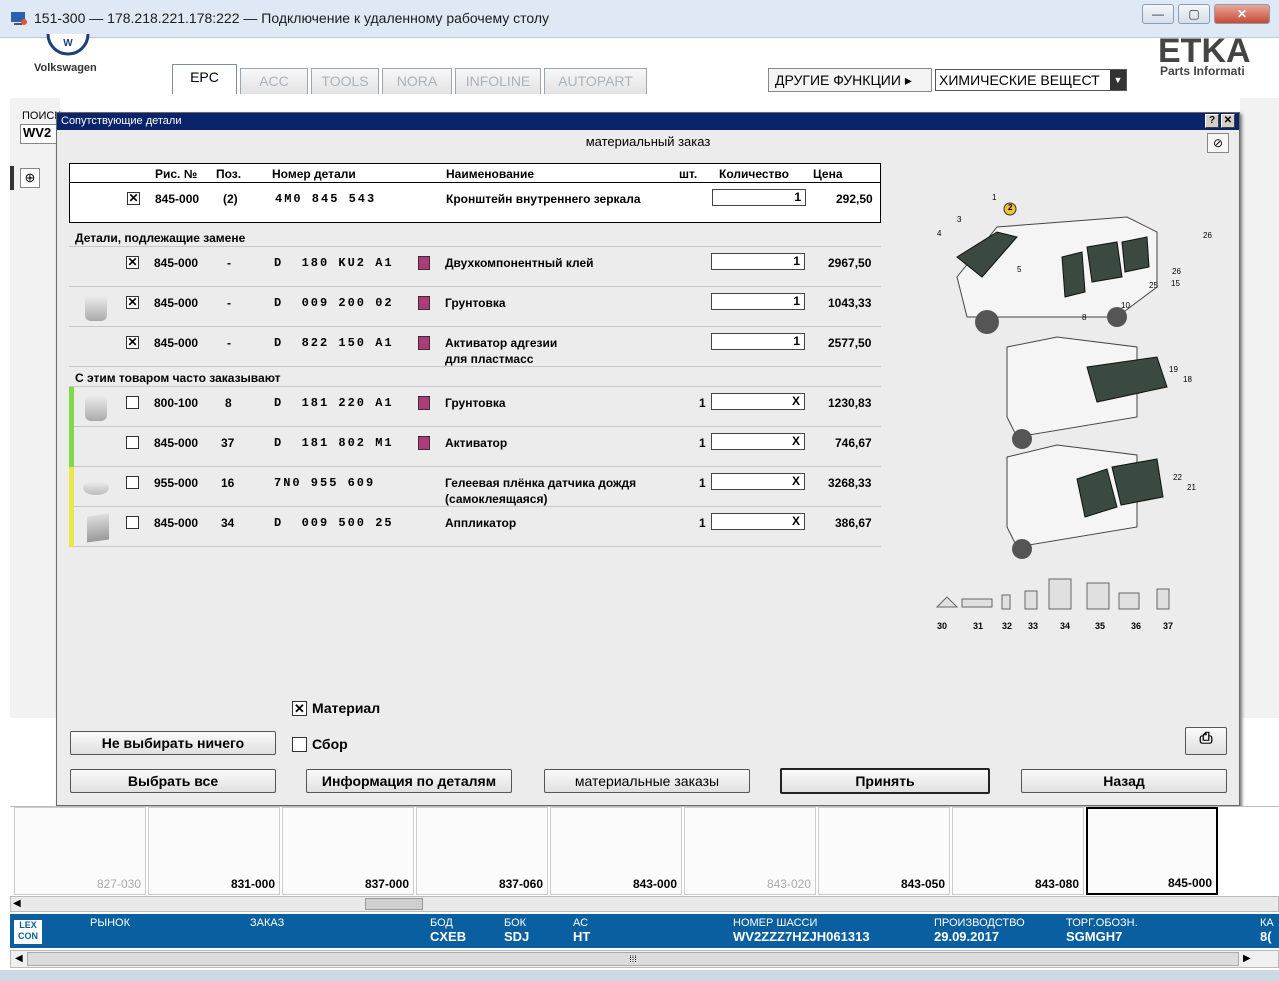 This screenshot has height=981, width=1279. Describe the element at coordinates (1247, 958) in the screenshot. I see `scroll-right-icon: ▶` at that location.